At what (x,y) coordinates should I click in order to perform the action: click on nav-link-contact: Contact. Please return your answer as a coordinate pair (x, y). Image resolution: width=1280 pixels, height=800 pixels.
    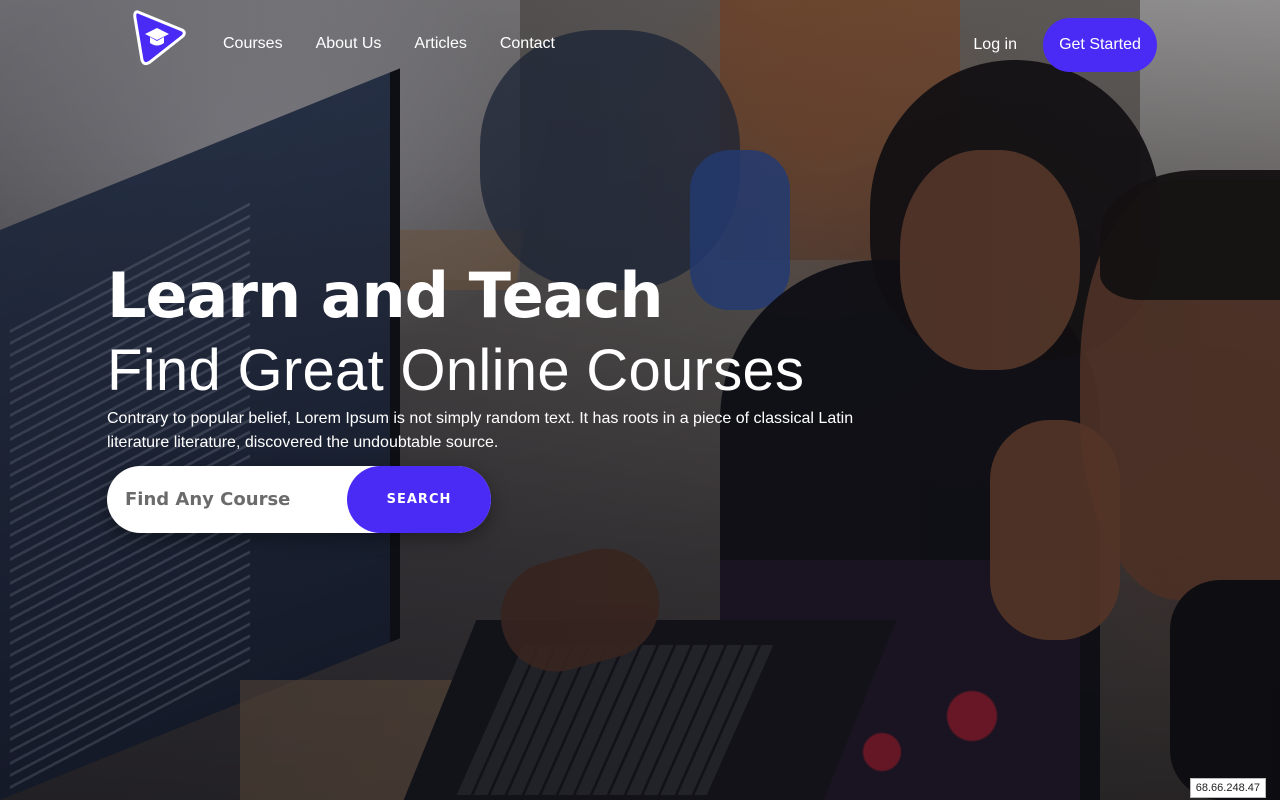
    Looking at the image, I should click on (527, 44).